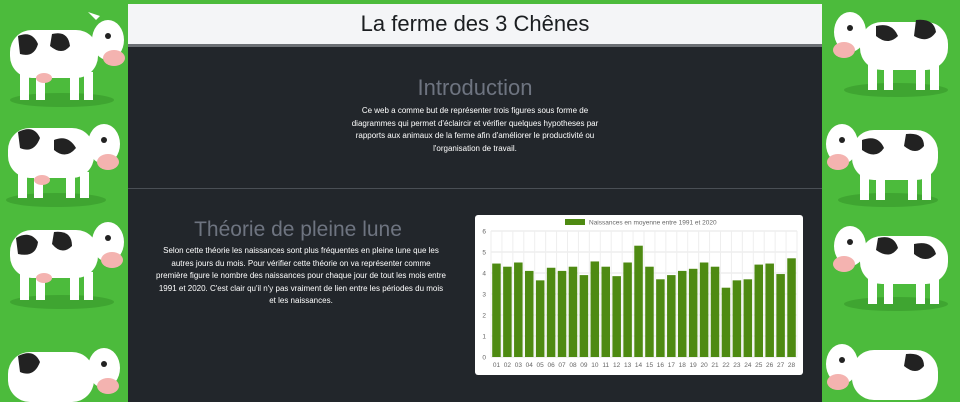 The image size is (960, 402). Describe the element at coordinates (484, 295) in the screenshot. I see `y-tick-label: 3` at that location.